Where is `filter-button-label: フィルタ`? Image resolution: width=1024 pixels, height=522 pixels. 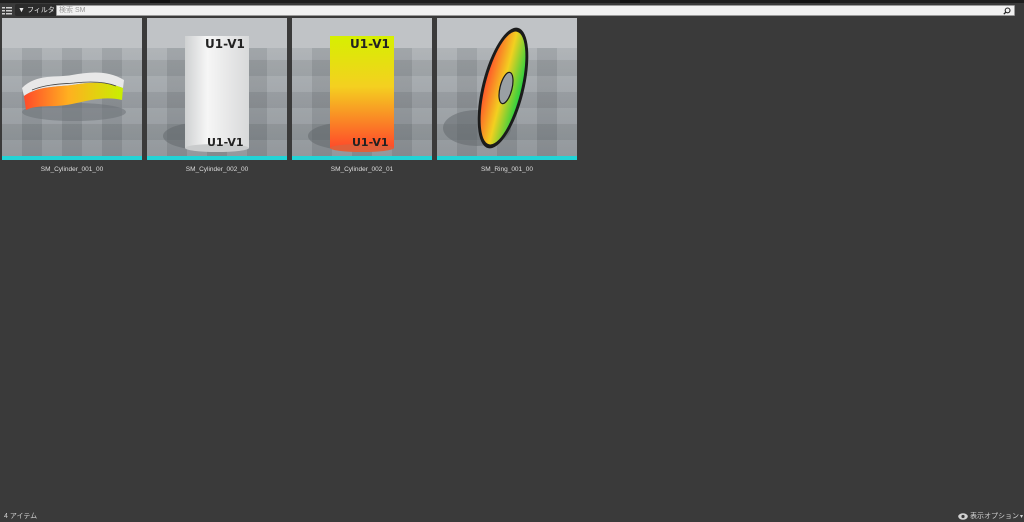
filter-button-label: フィルタ is located at coordinates (40, 10).